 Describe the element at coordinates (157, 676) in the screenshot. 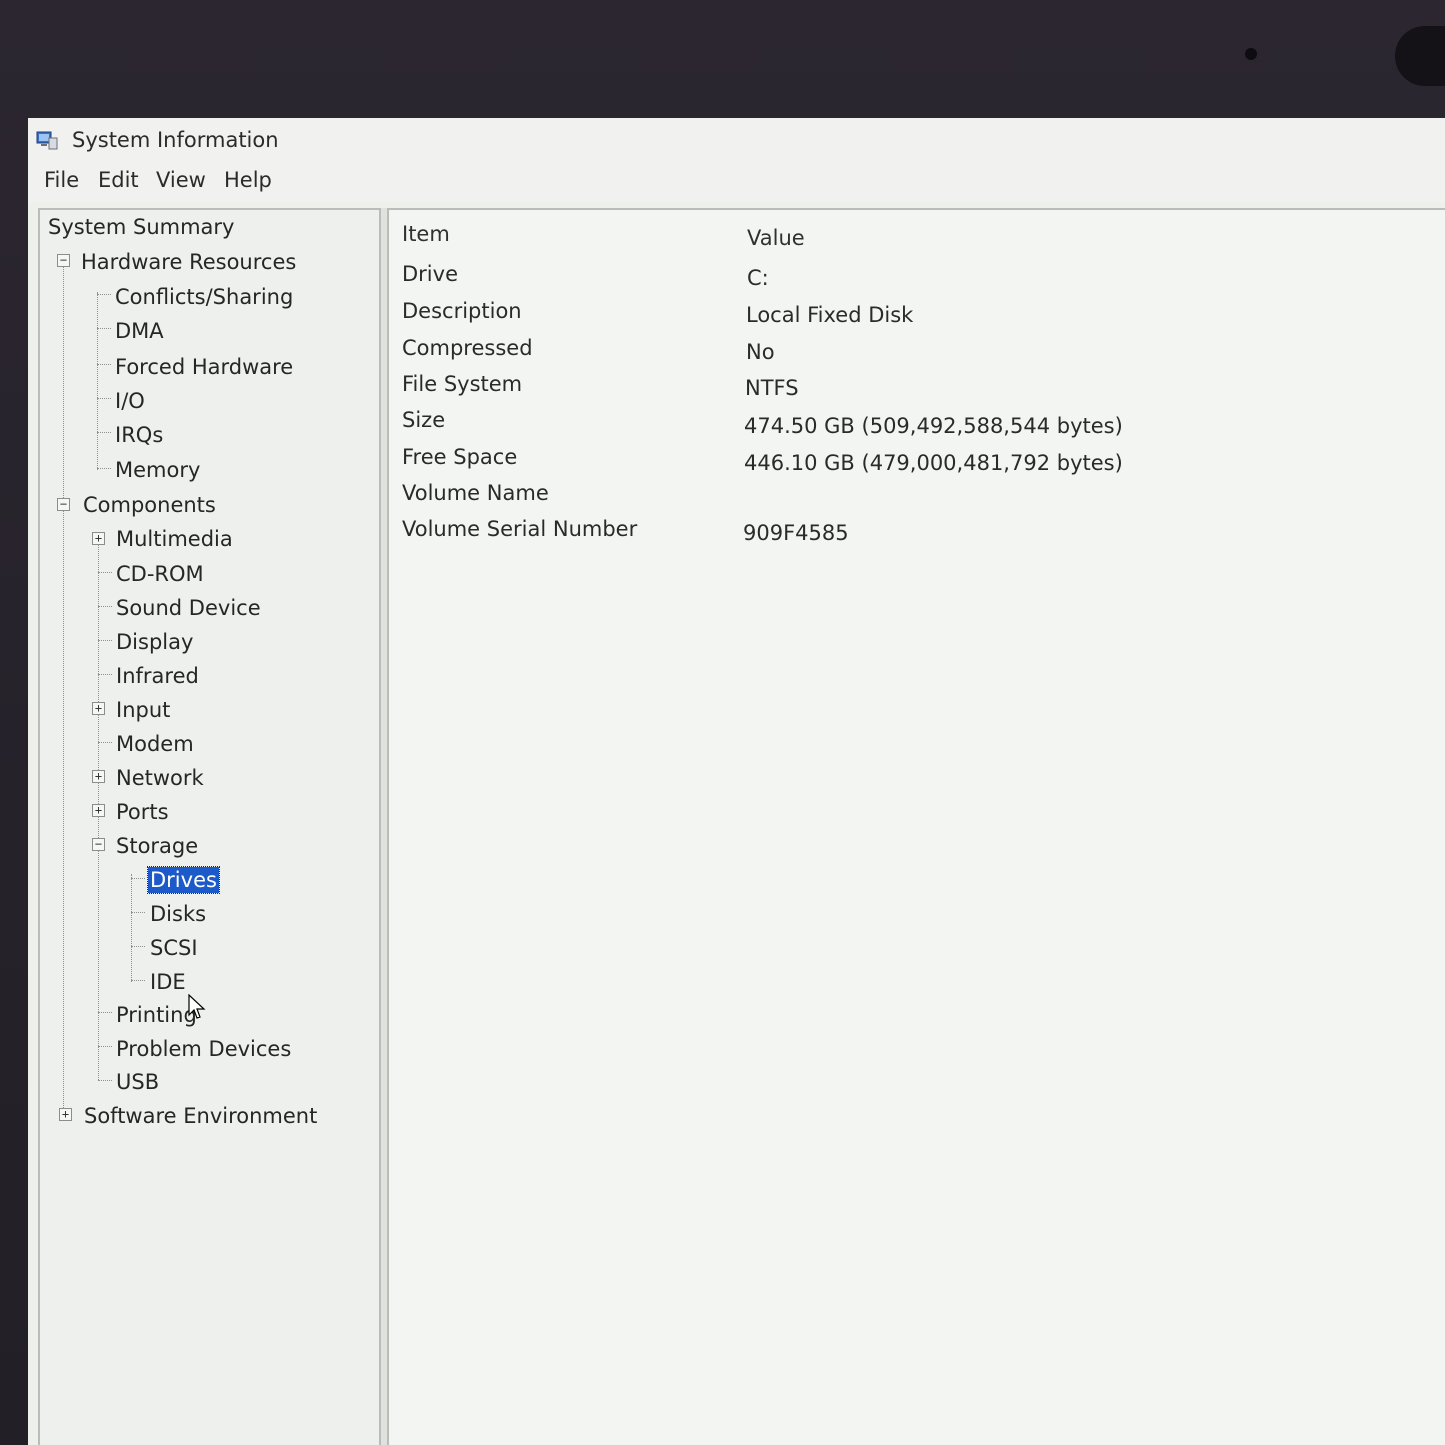

I see `tree-item-infrared: Infrared` at that location.